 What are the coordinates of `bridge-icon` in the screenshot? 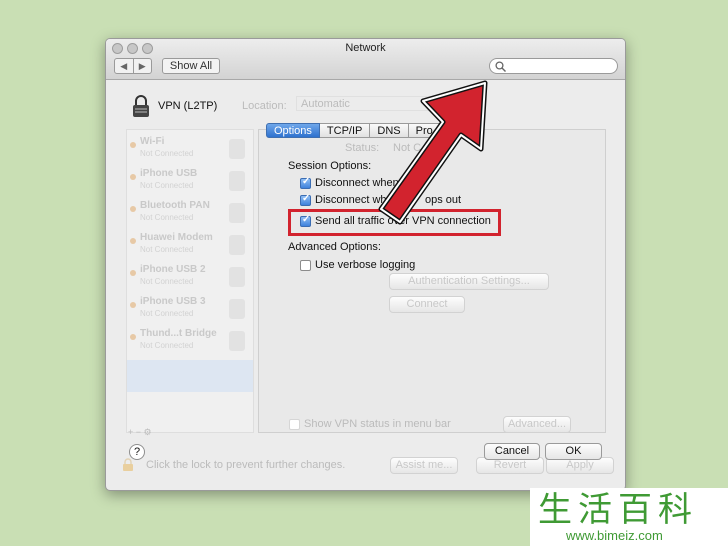 It's located at (237, 341).